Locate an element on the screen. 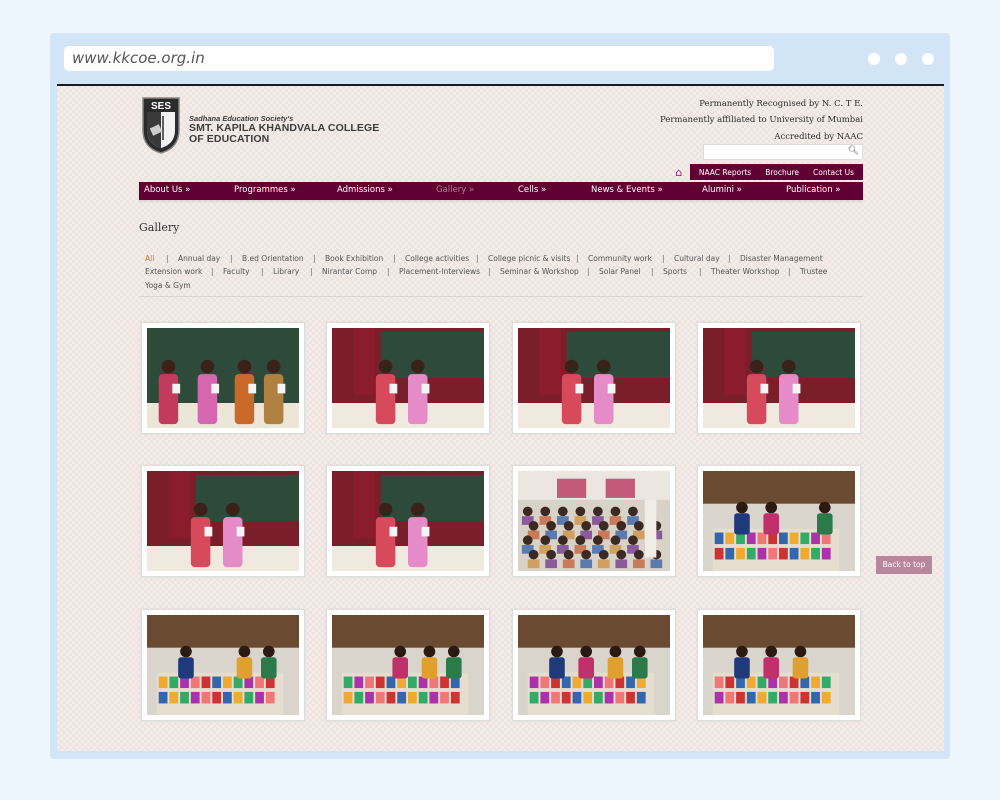  filter-link: Solar Panel is located at coordinates (620, 271).